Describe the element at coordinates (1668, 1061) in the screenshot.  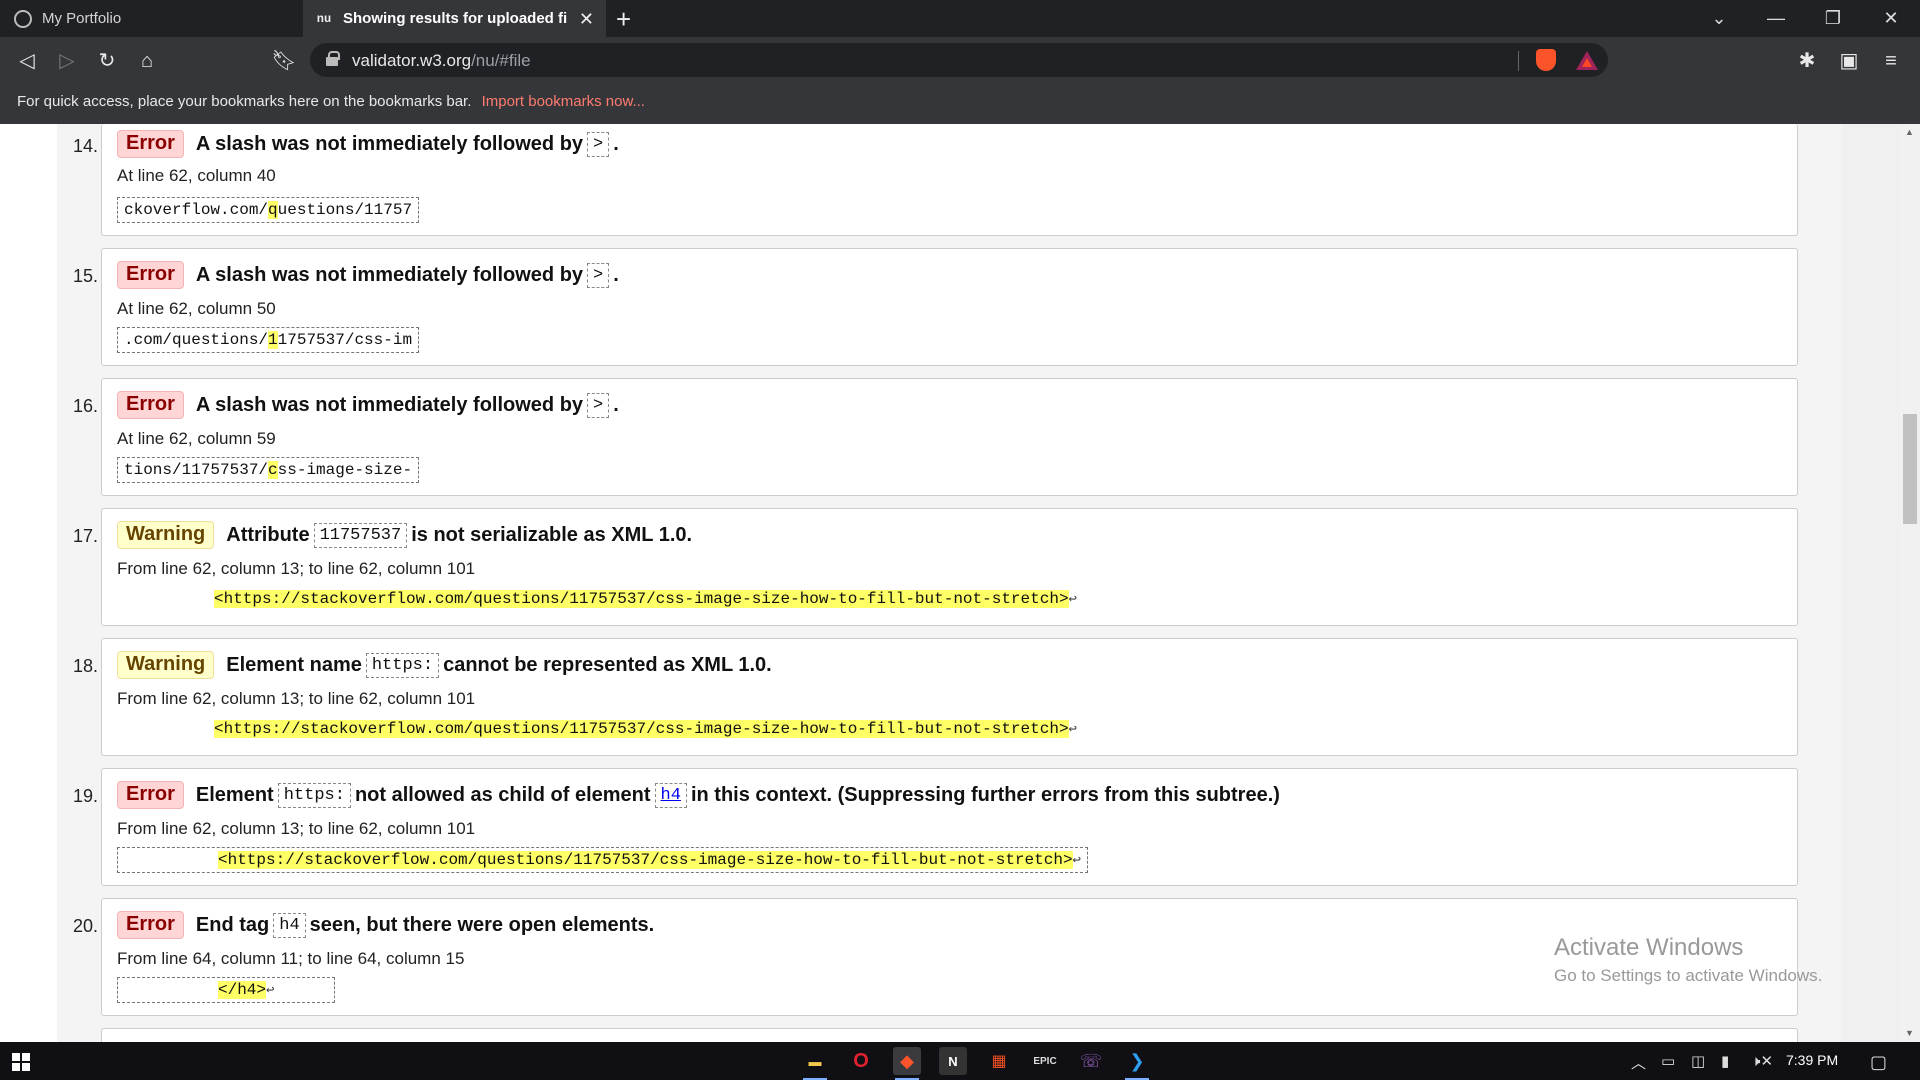
I see `network-icon: ▭` at that location.